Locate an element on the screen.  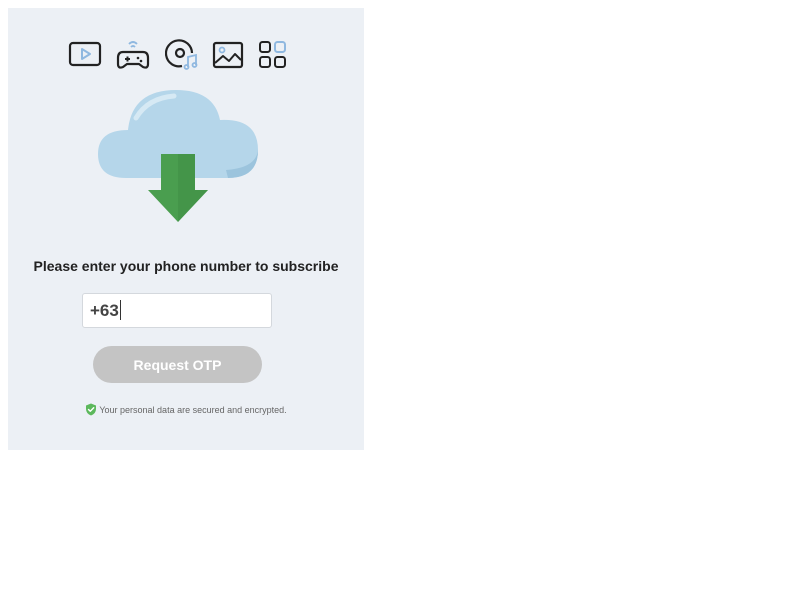
image-icon is located at coordinates (228, 55).